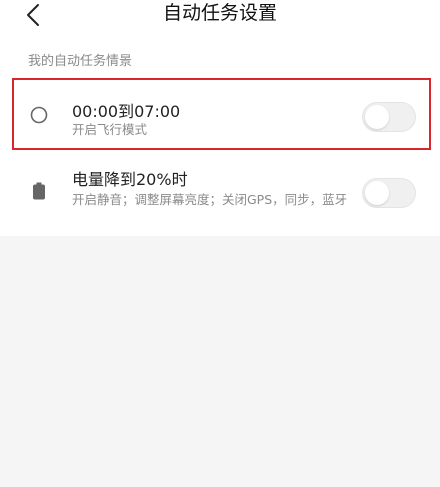  I want to click on page-title: 自动任务设置, so click(219, 13).